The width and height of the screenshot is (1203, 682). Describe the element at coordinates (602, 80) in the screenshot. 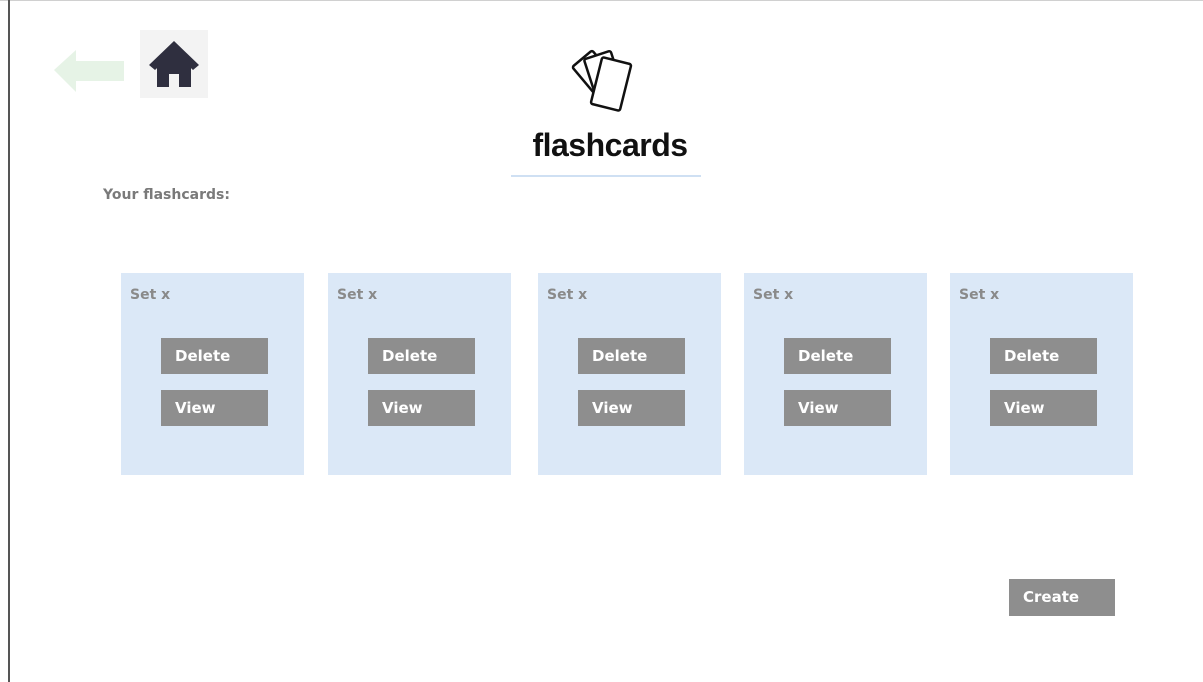

I see `cards-icon` at that location.